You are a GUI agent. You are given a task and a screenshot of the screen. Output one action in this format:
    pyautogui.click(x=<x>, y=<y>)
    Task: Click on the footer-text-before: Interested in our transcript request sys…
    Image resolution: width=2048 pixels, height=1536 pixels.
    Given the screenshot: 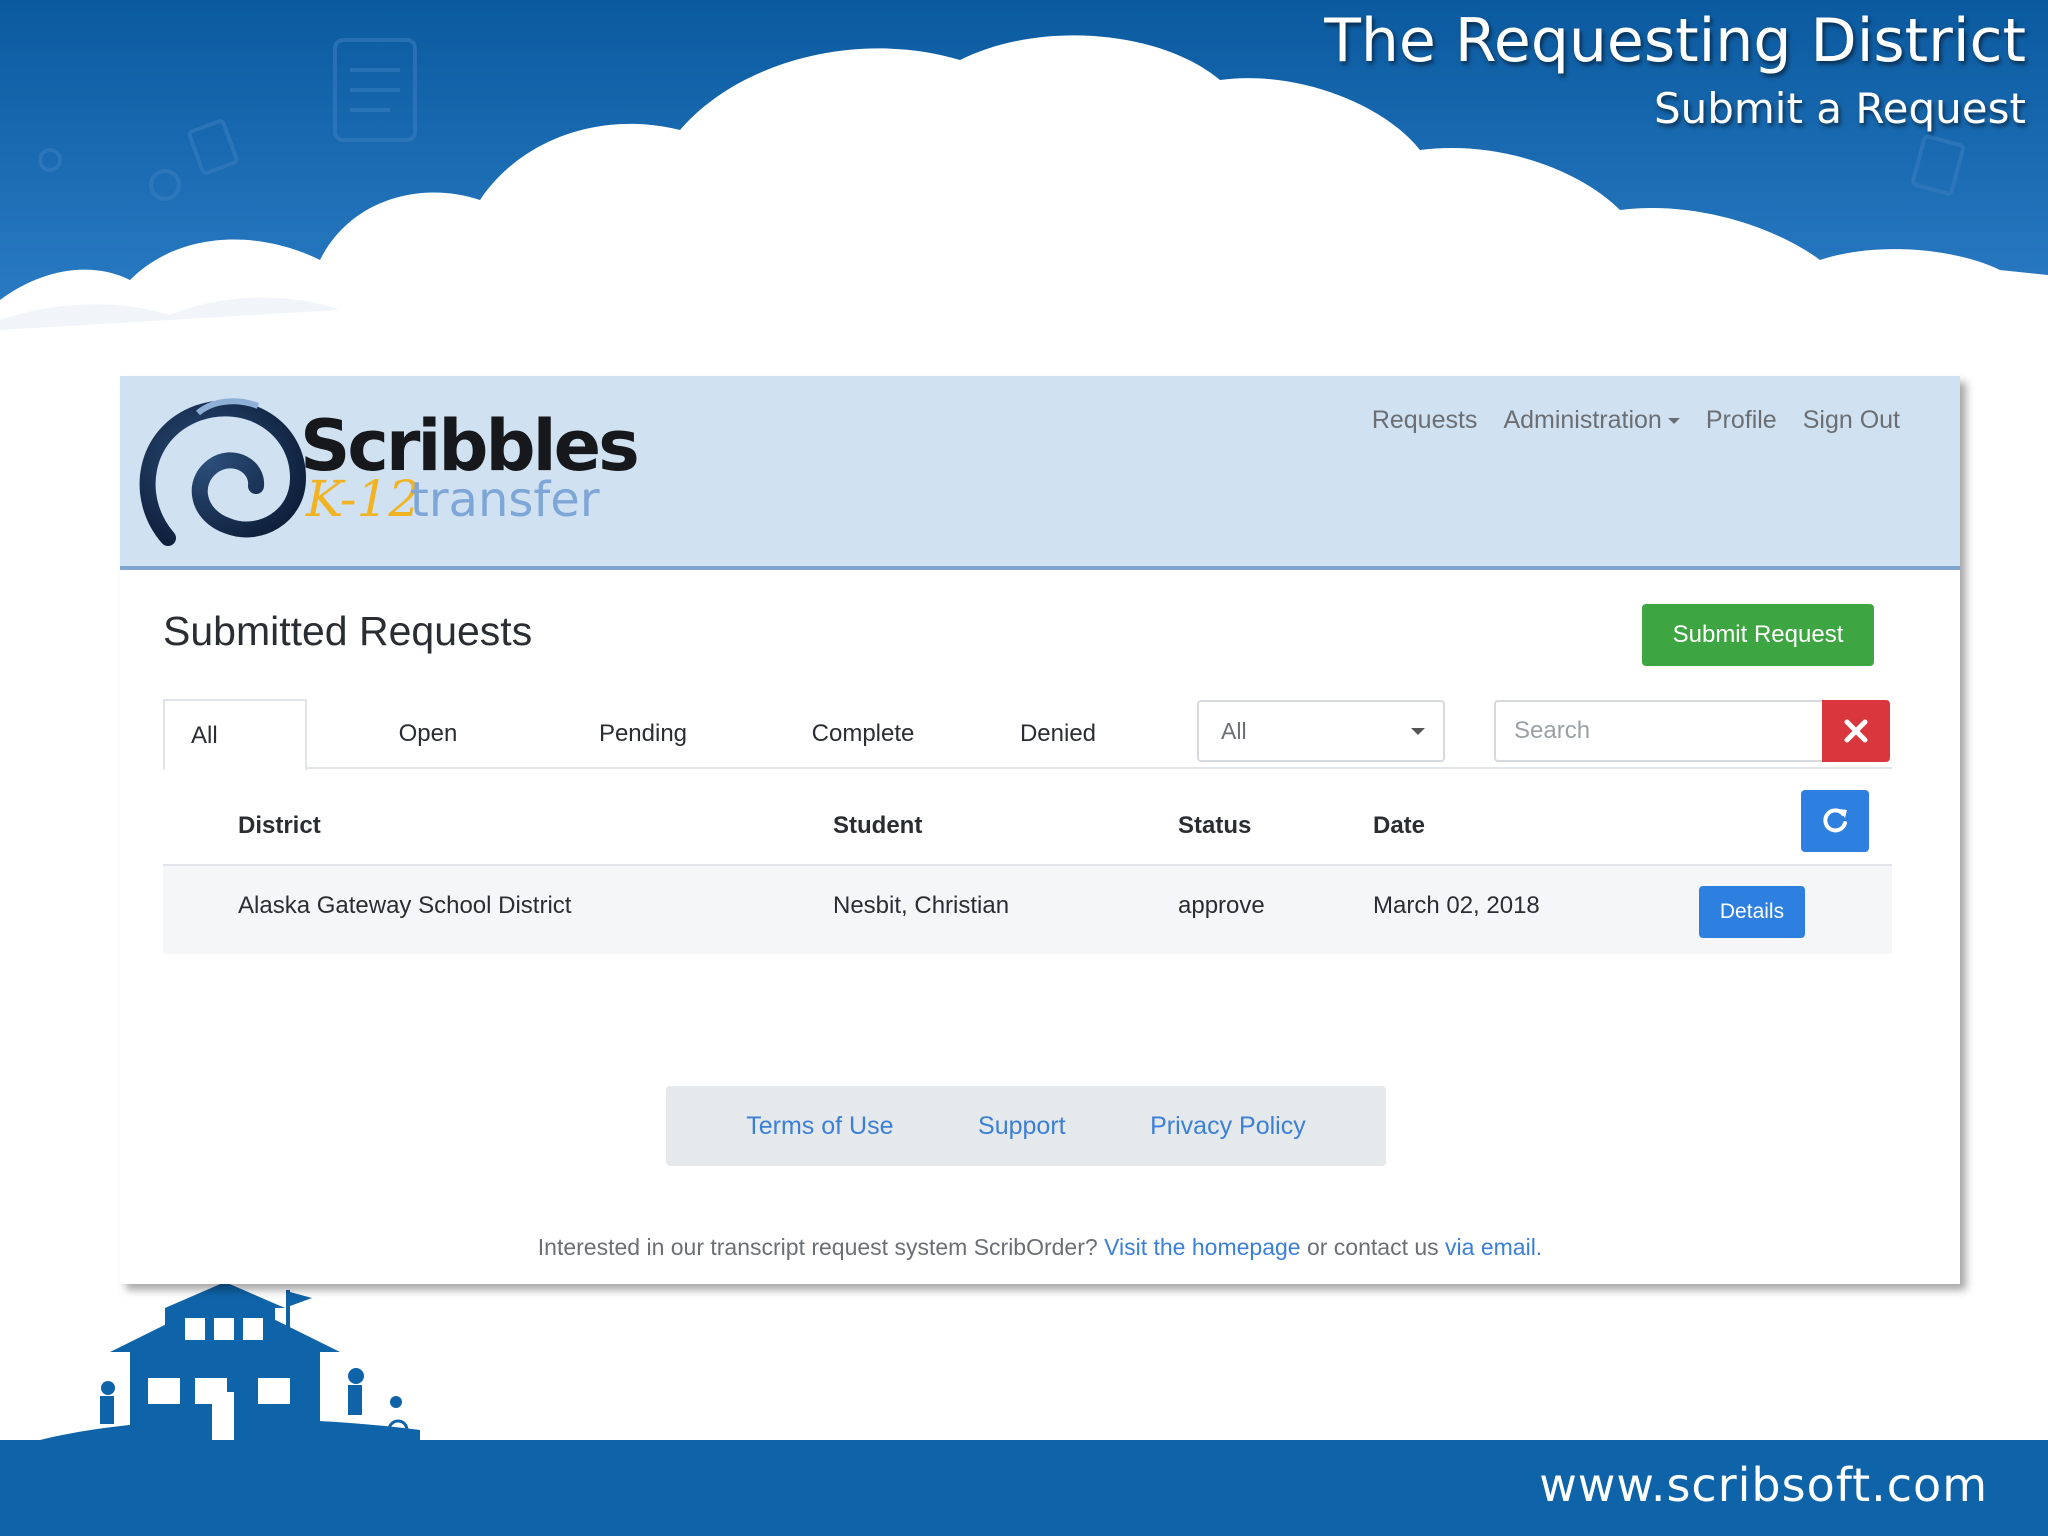 What is the action you would take?
    pyautogui.click(x=817, y=1247)
    